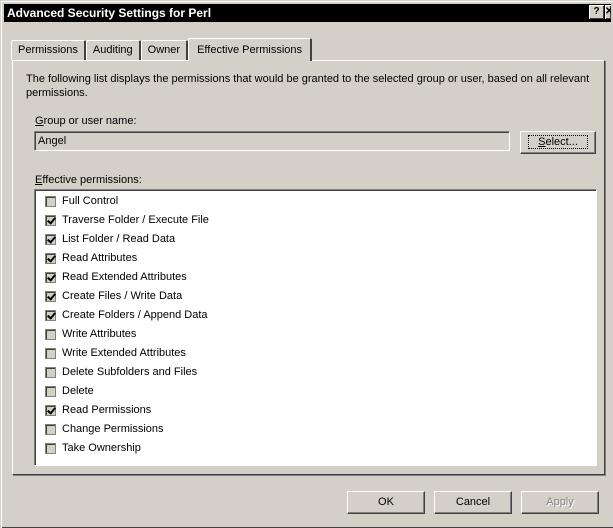 The height and width of the screenshot is (528, 613). What do you see at coordinates (48, 50) in the screenshot?
I see `tab-permissions: Permissions` at bounding box center [48, 50].